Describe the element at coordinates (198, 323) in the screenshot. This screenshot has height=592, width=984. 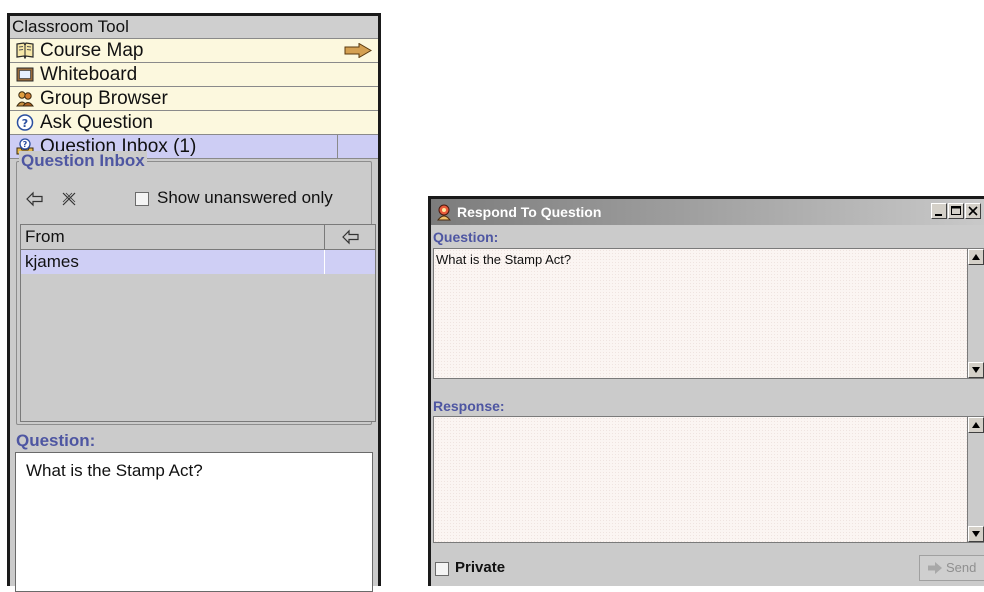
I see `inbox-table: From kjames` at that location.